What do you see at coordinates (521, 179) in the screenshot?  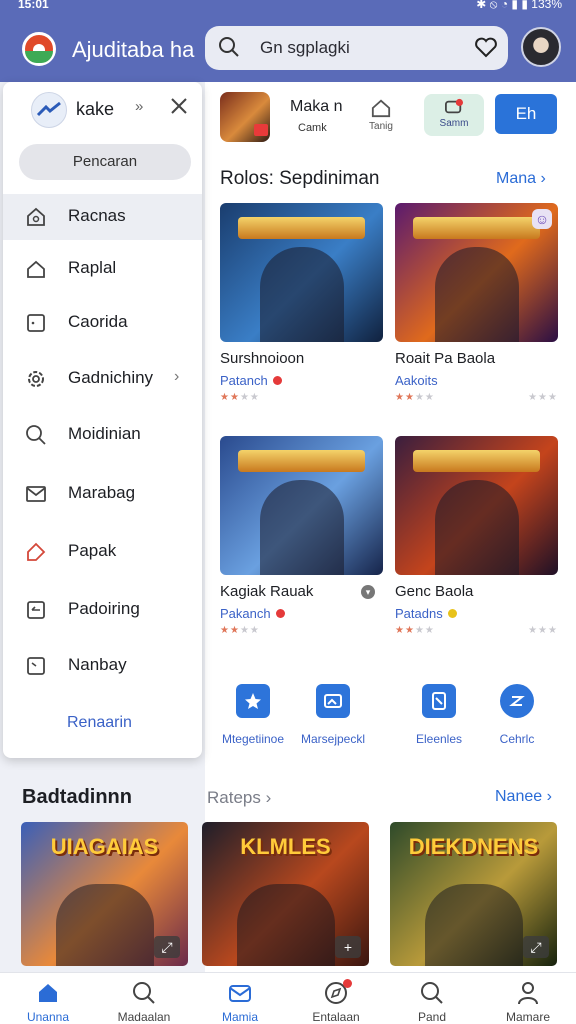 I see `section-more-link: Mana ›` at bounding box center [521, 179].